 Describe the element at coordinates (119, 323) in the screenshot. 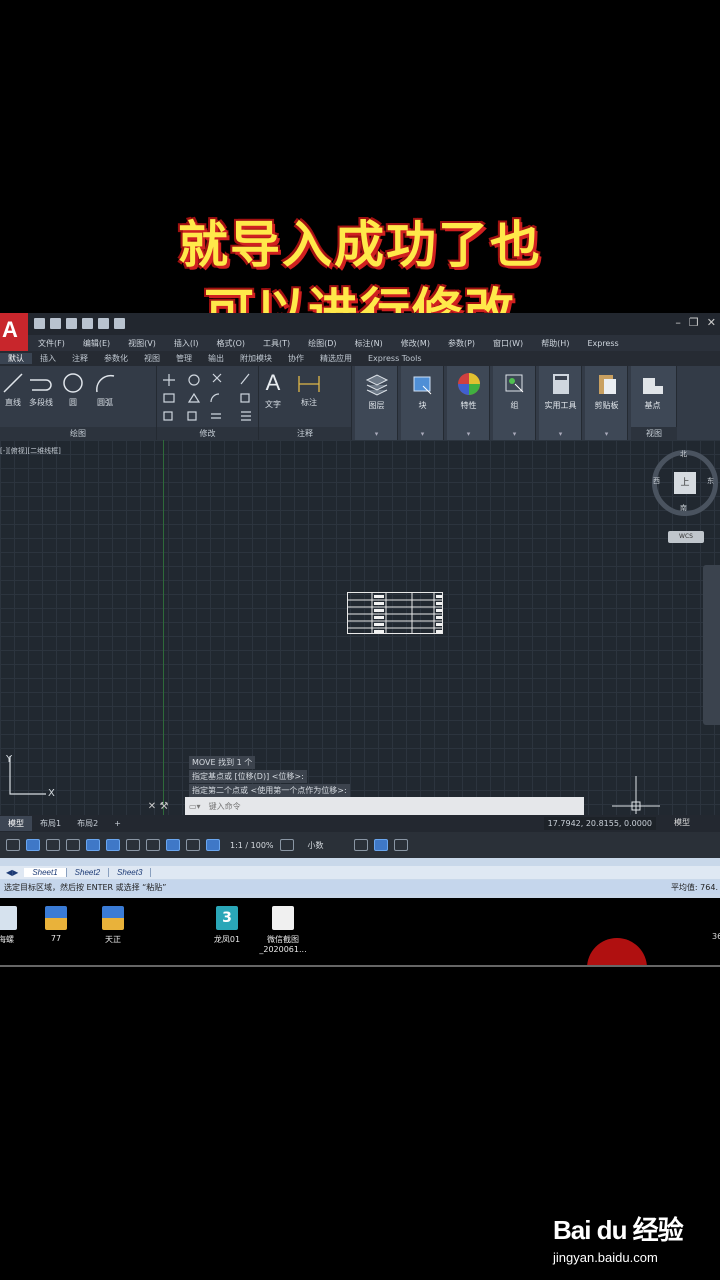

I see `undo-icon` at that location.